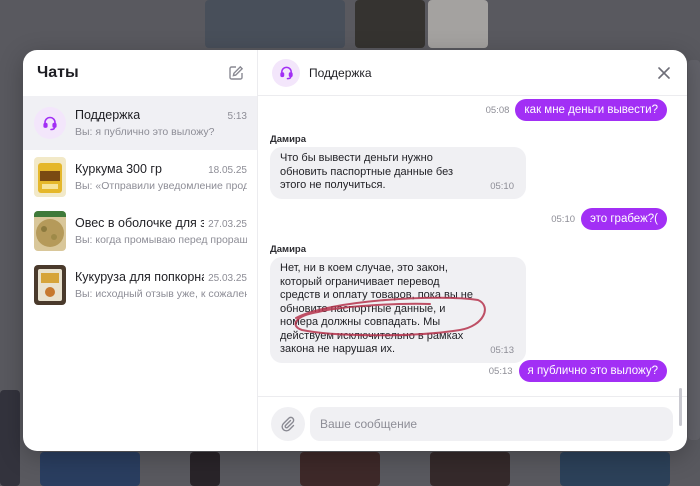  What do you see at coordinates (624, 219) in the screenshot?
I see `message-bubble: это грабеж?(` at bounding box center [624, 219].